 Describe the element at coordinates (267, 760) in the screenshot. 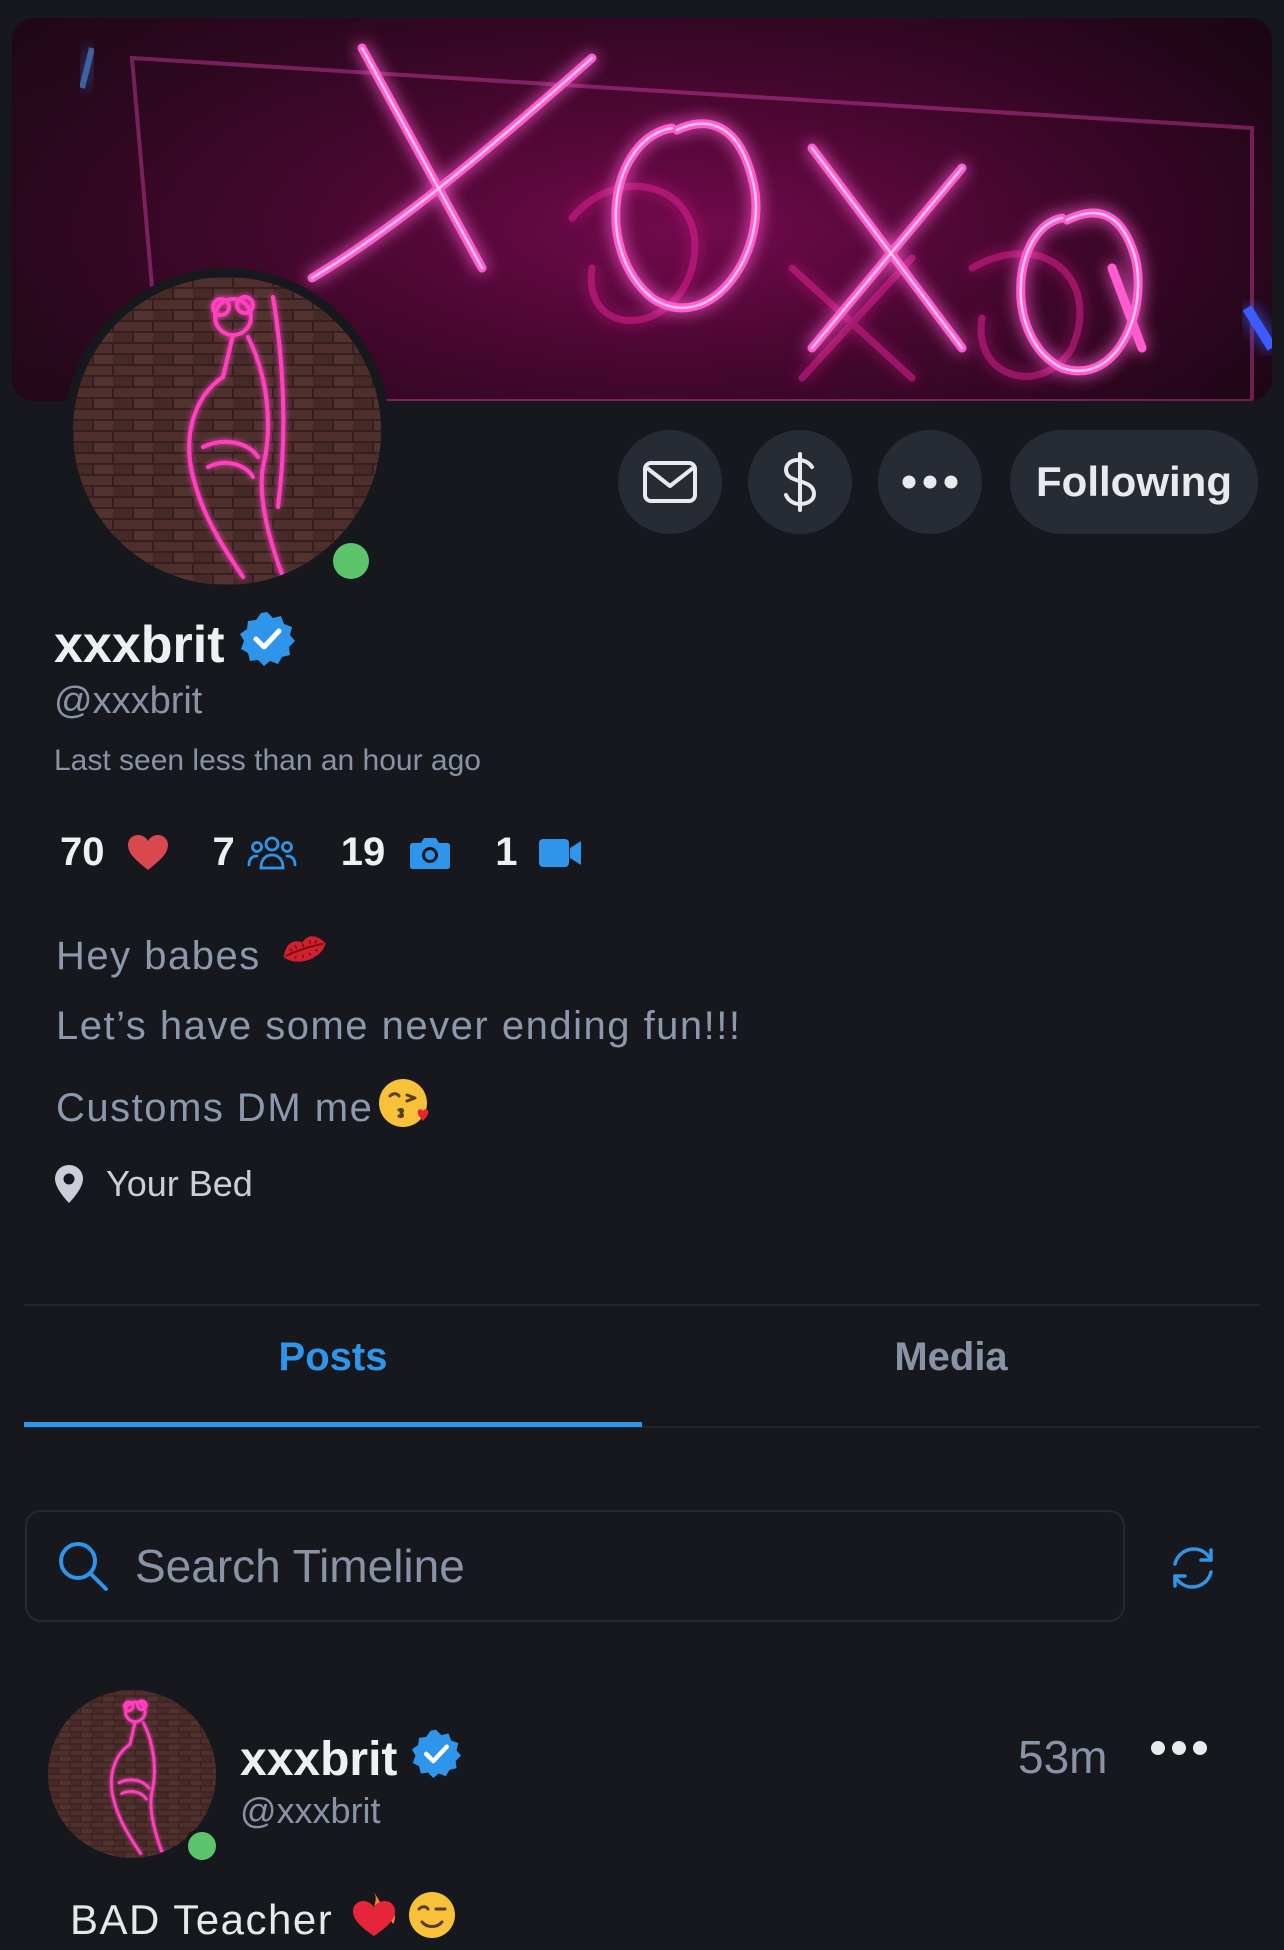

I see `last-seen-text: Last seen less than an hour ago` at that location.